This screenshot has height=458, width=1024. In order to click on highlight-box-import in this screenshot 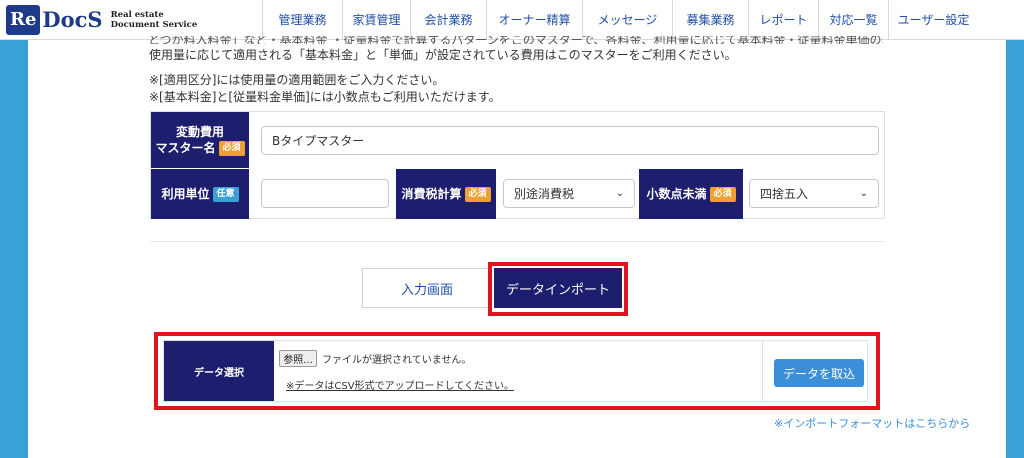, I will do `click(517, 371)`.